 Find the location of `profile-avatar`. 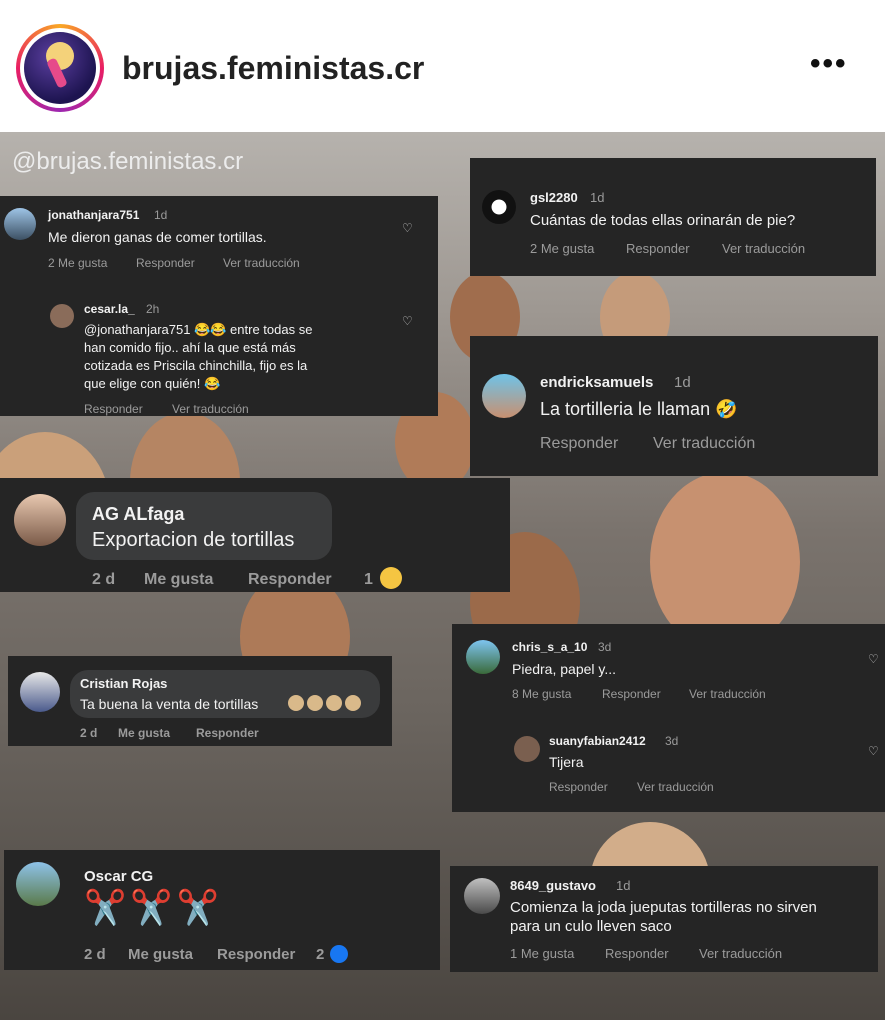

profile-avatar is located at coordinates (60, 68).